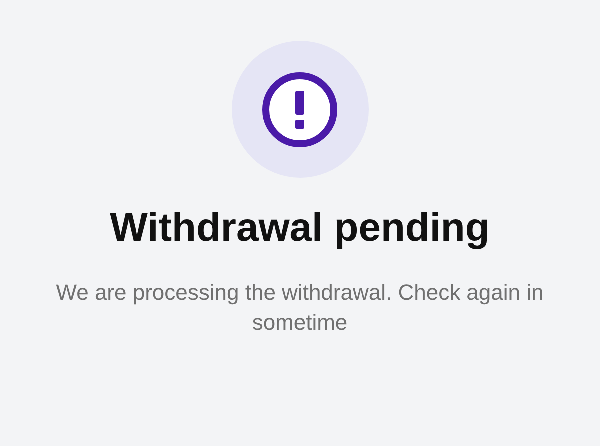 This screenshot has height=446, width=600. I want to click on exclamation-icon, so click(300, 109).